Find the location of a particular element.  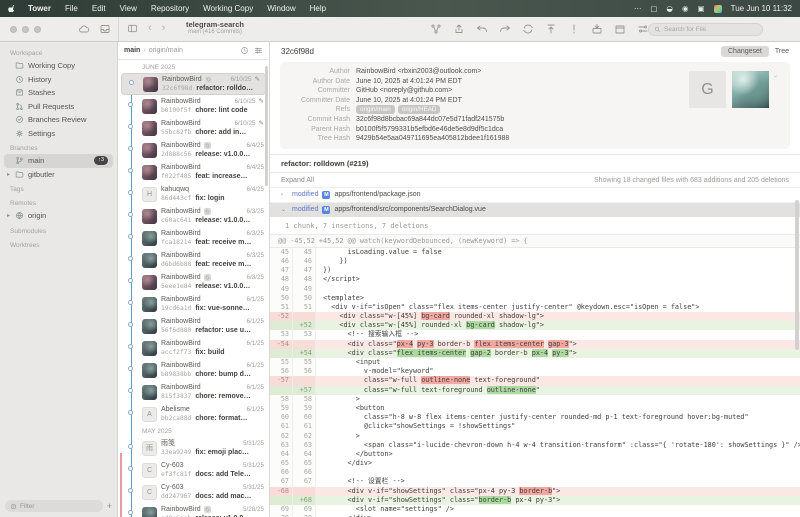

more-icon: ⋯ is located at coordinates (638, 8).